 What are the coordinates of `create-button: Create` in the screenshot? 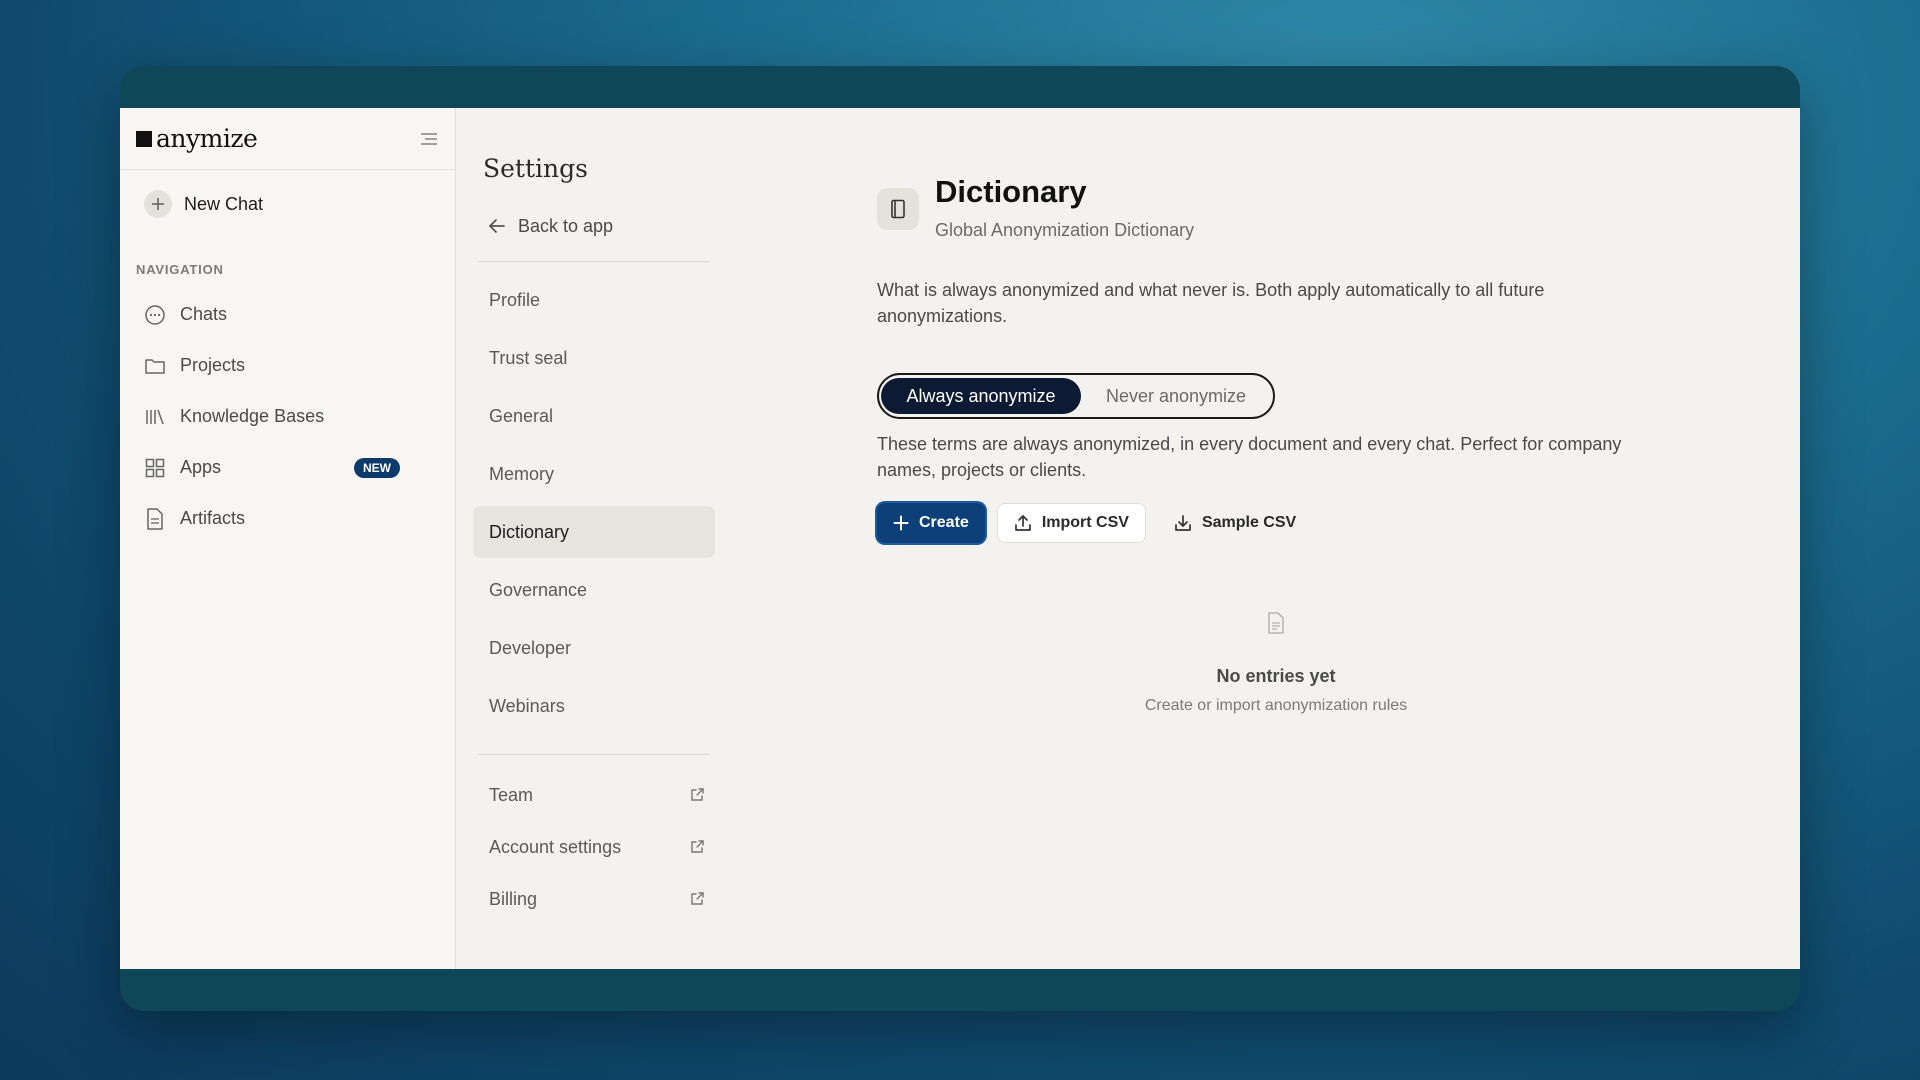 It's located at (931, 523).